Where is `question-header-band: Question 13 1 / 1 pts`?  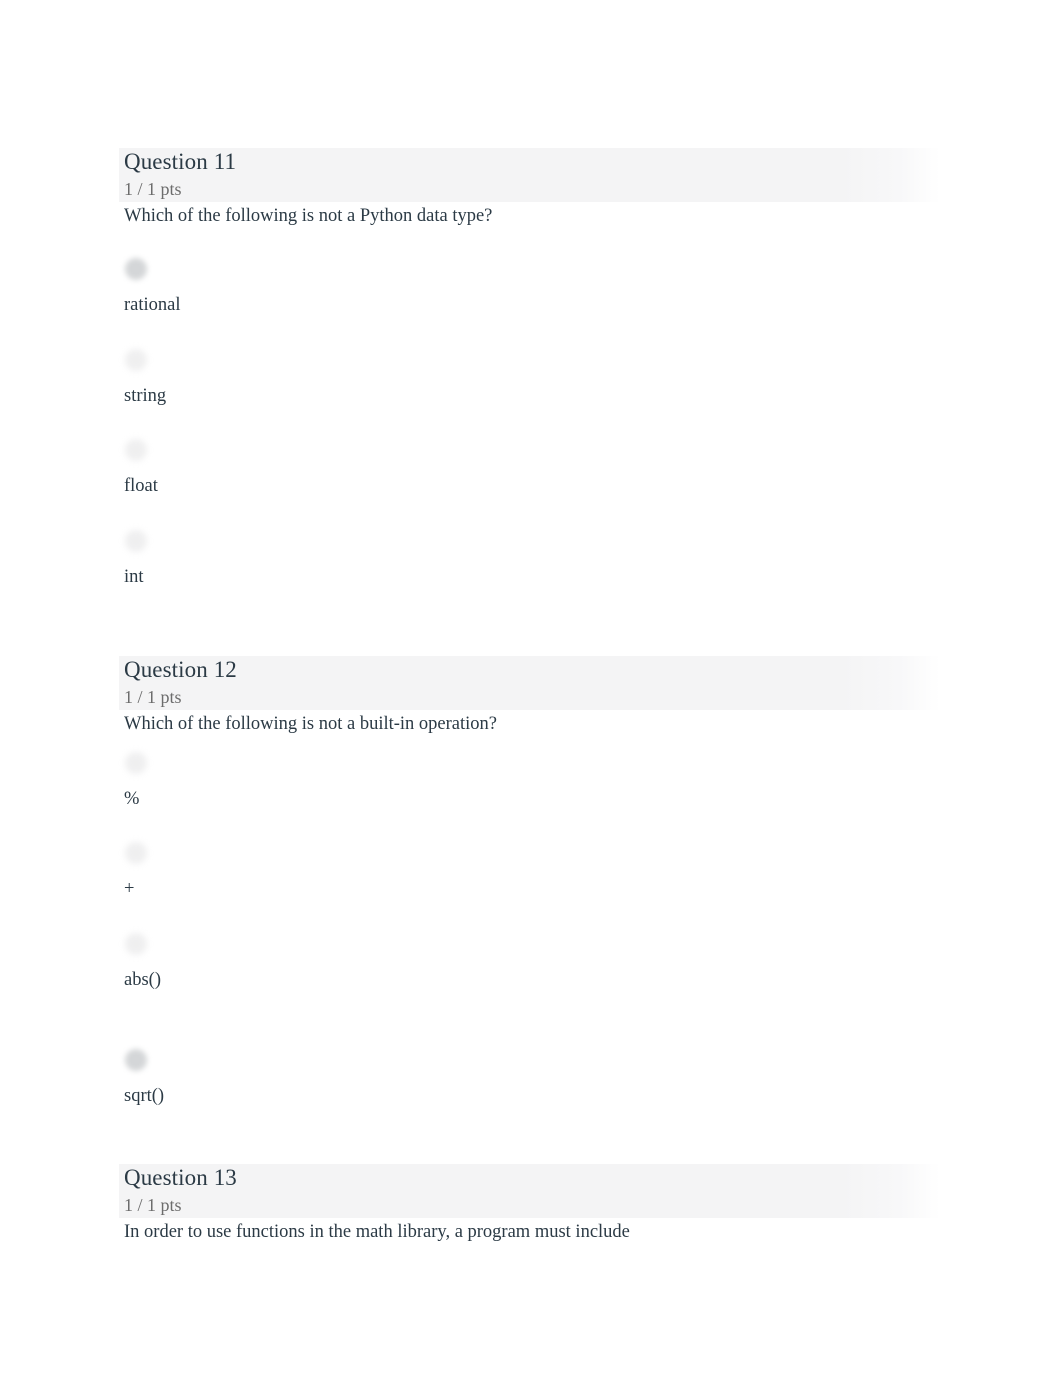 question-header-band: Question 13 1 / 1 pts is located at coordinates (529, 1191).